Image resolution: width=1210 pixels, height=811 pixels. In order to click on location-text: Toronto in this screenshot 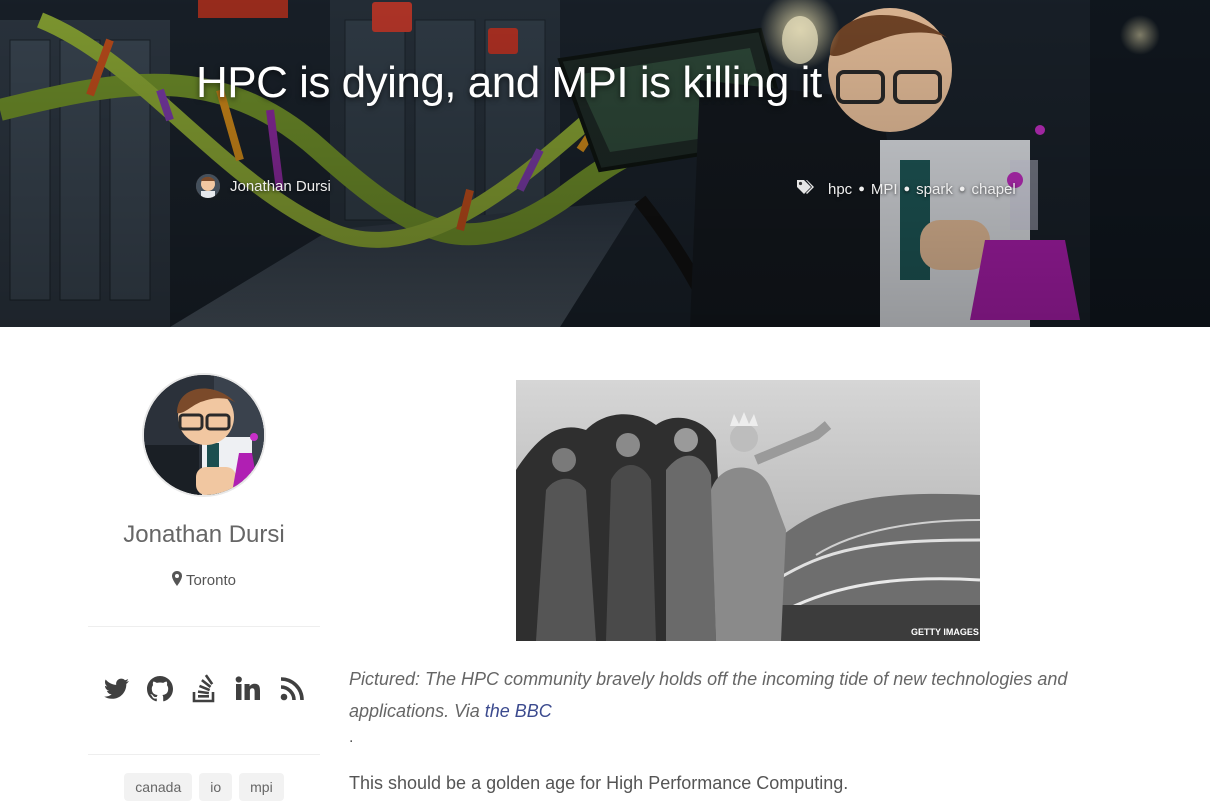, I will do `click(211, 580)`.